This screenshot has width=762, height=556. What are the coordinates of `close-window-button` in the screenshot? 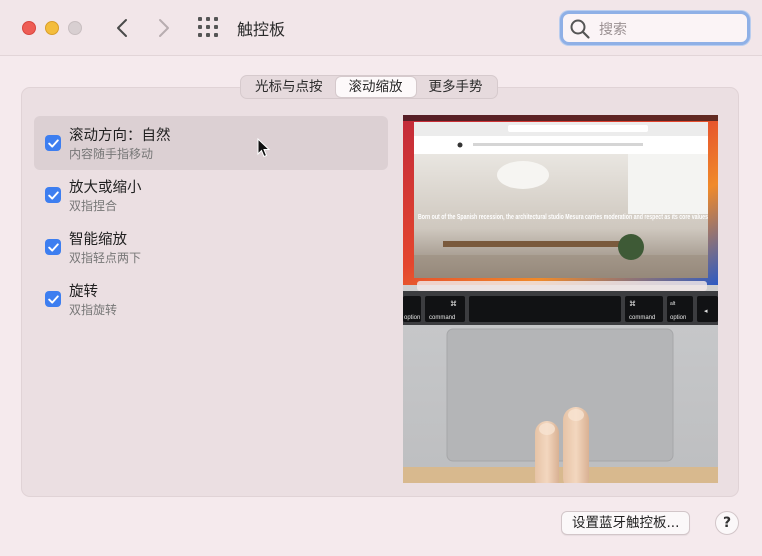 It's located at (29, 28).